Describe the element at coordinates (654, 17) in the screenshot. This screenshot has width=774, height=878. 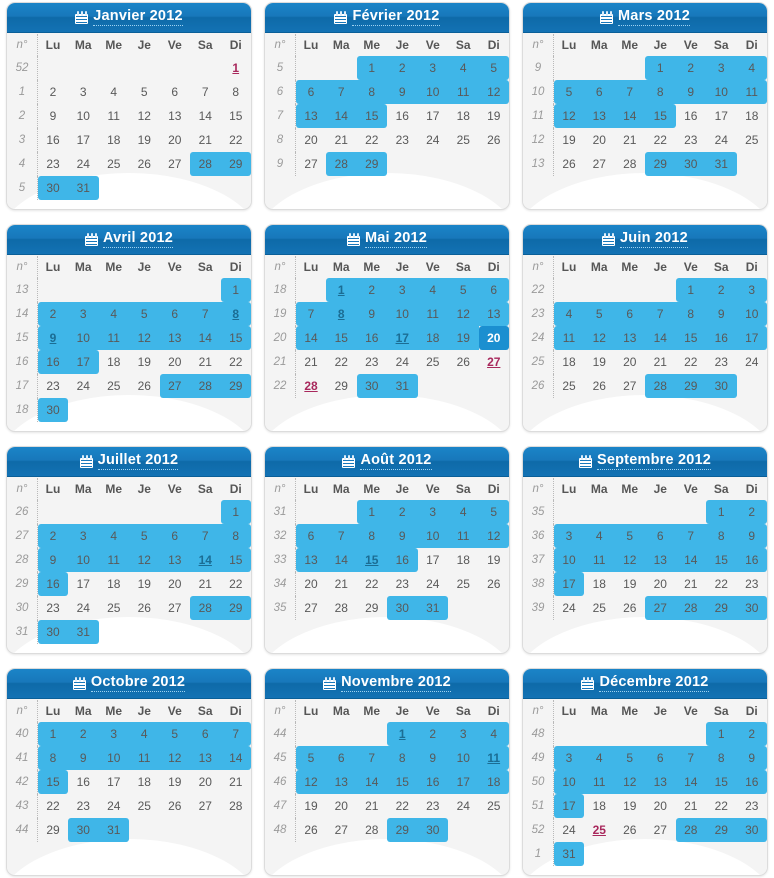
I see `month-title: Mars 2012` at that location.